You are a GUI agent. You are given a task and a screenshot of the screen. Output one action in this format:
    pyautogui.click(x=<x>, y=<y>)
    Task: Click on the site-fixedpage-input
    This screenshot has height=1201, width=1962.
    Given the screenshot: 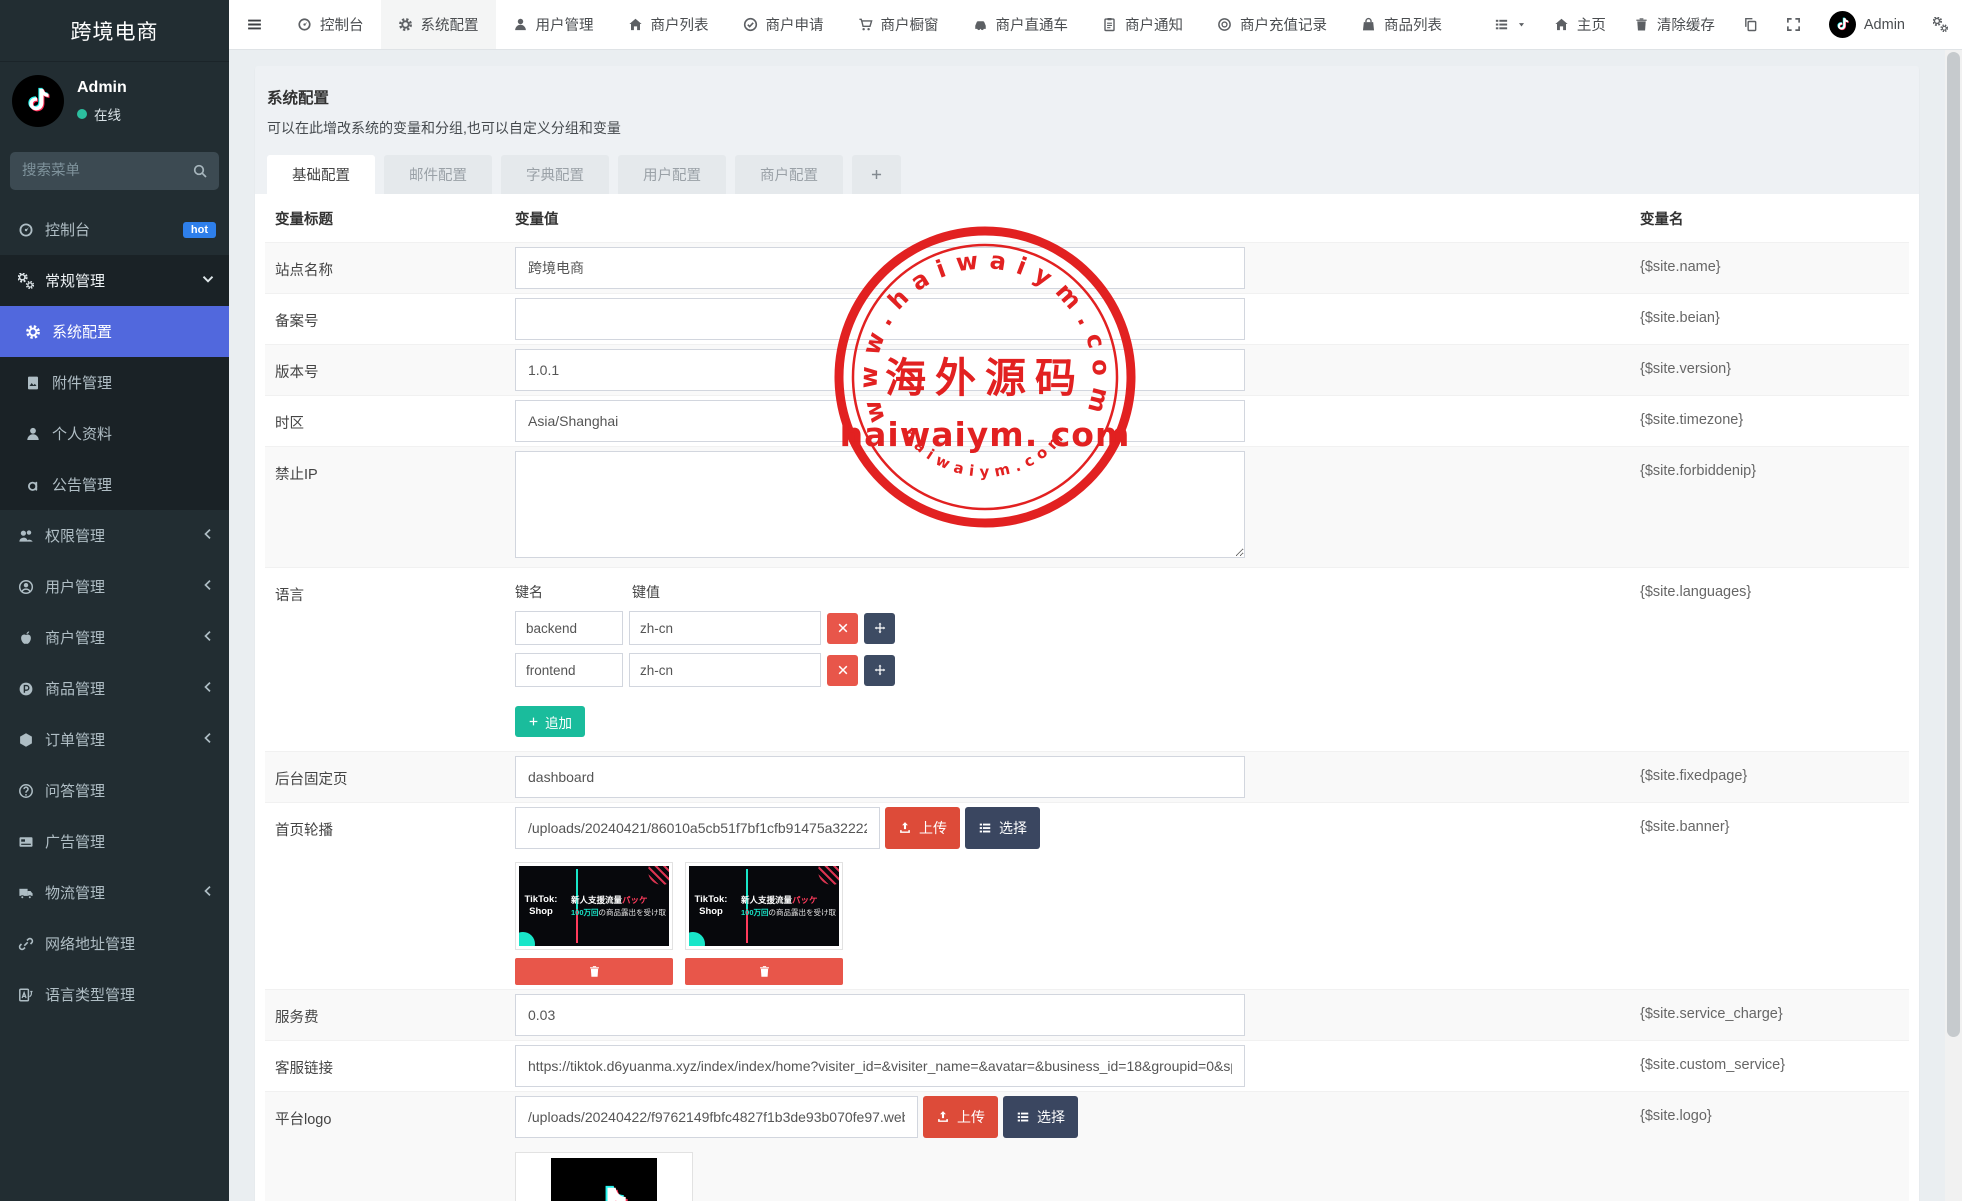 What is the action you would take?
    pyautogui.click(x=880, y=777)
    